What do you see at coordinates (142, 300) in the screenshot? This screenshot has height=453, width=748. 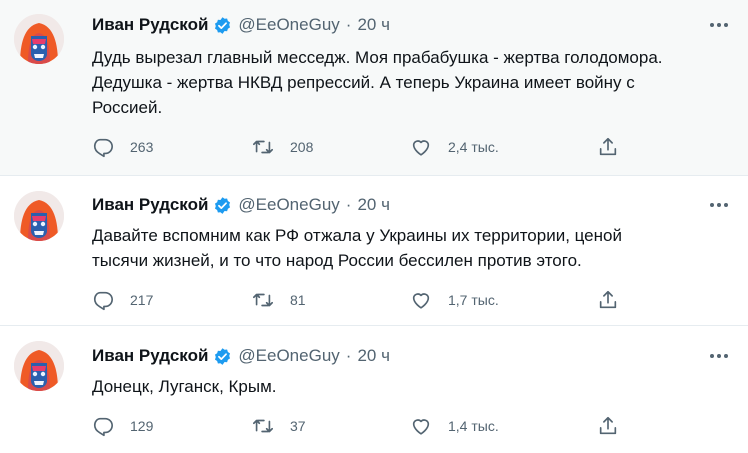 I see `reply-count: 217` at bounding box center [142, 300].